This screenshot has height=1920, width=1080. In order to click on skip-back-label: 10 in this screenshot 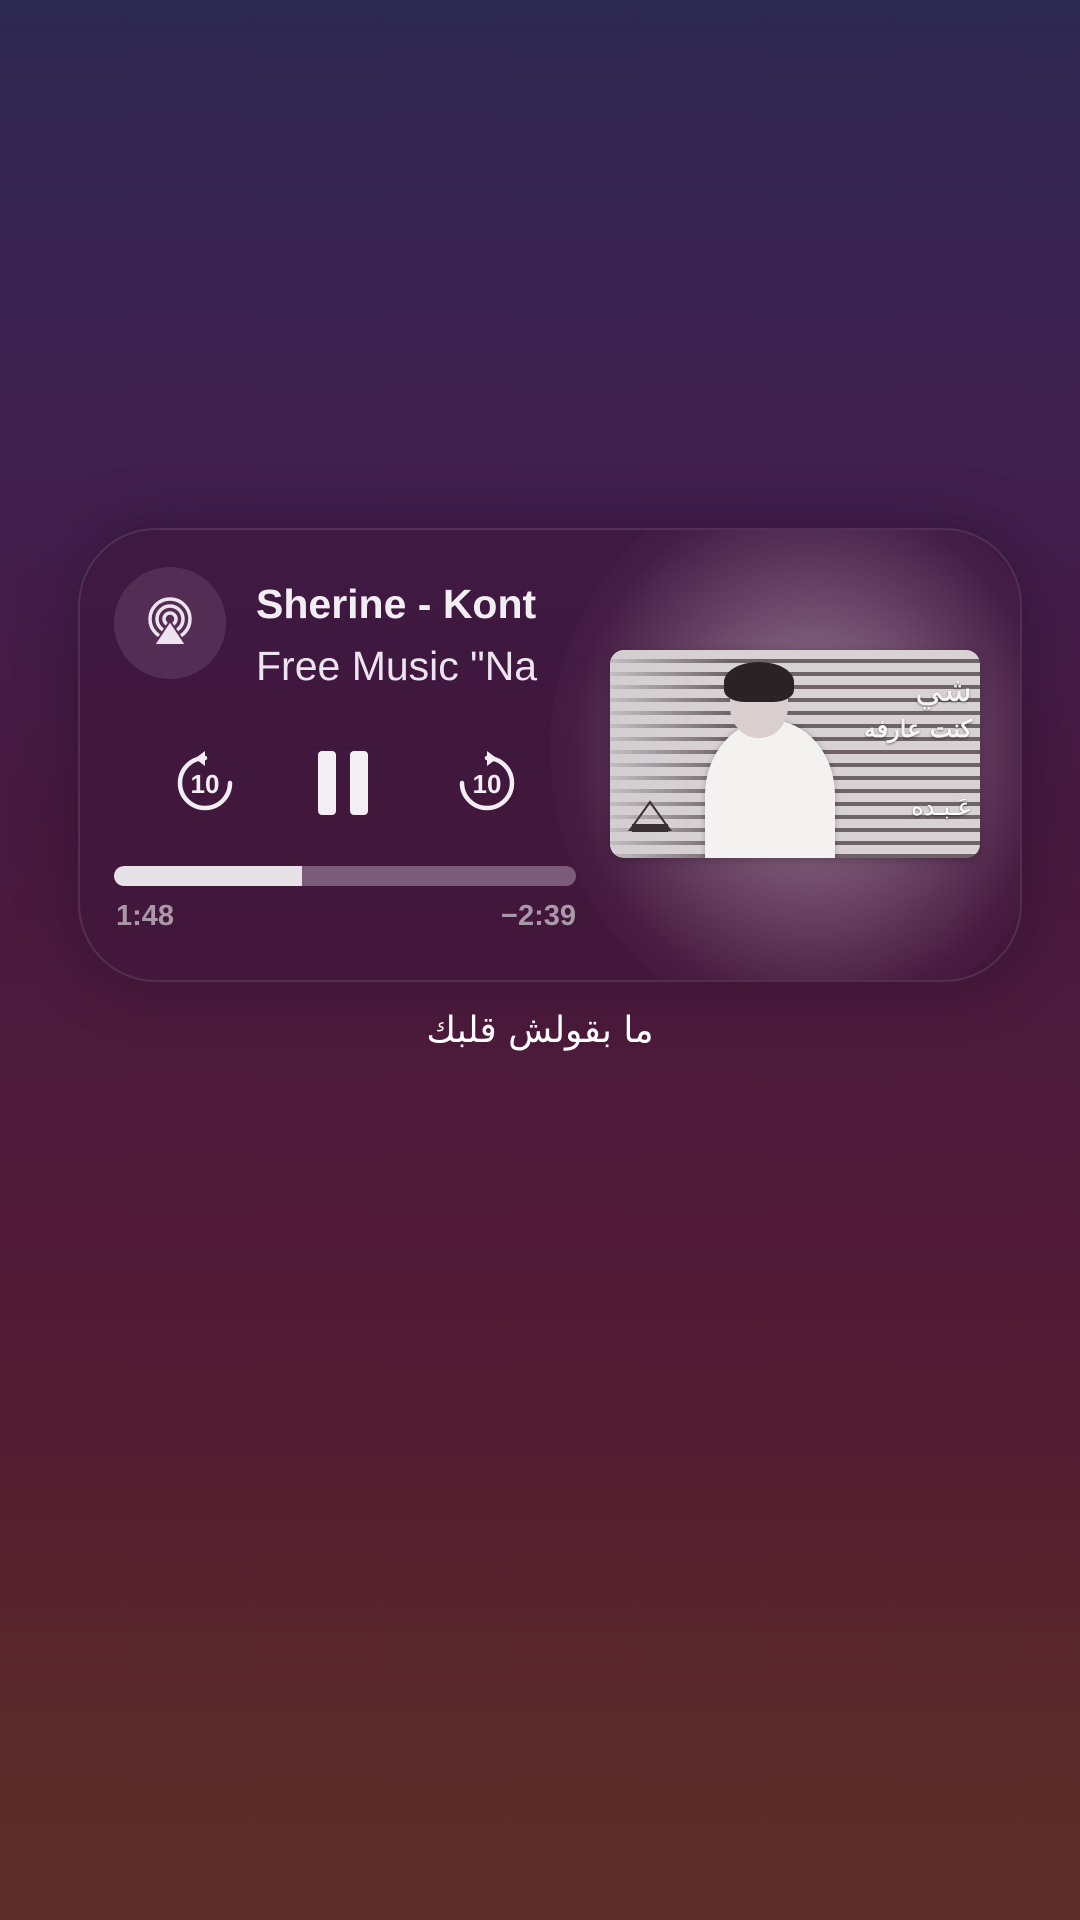, I will do `click(205, 784)`.